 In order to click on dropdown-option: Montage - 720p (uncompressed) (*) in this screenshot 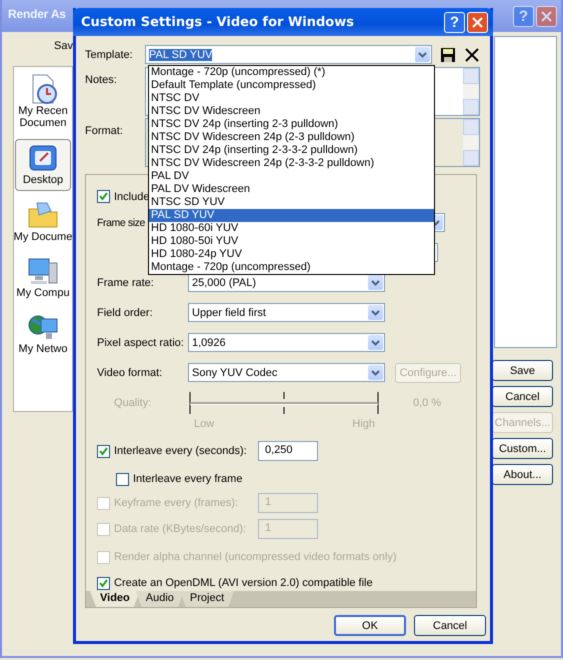, I will do `click(291, 72)`.